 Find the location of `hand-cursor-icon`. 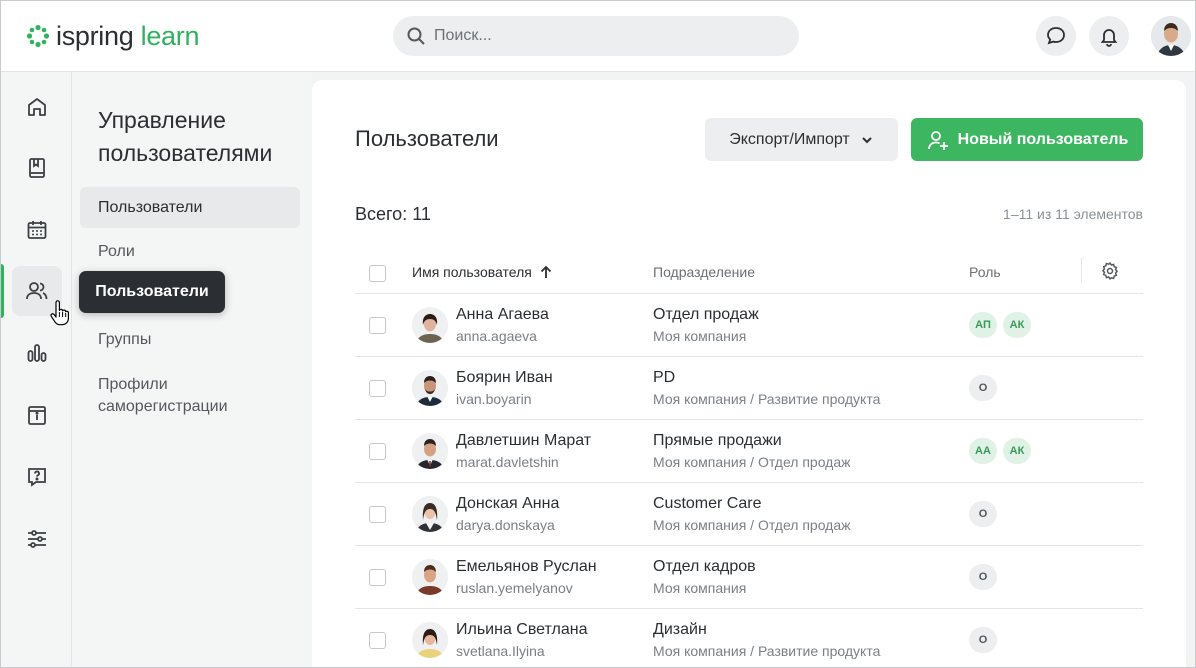

hand-cursor-icon is located at coordinates (59, 313).